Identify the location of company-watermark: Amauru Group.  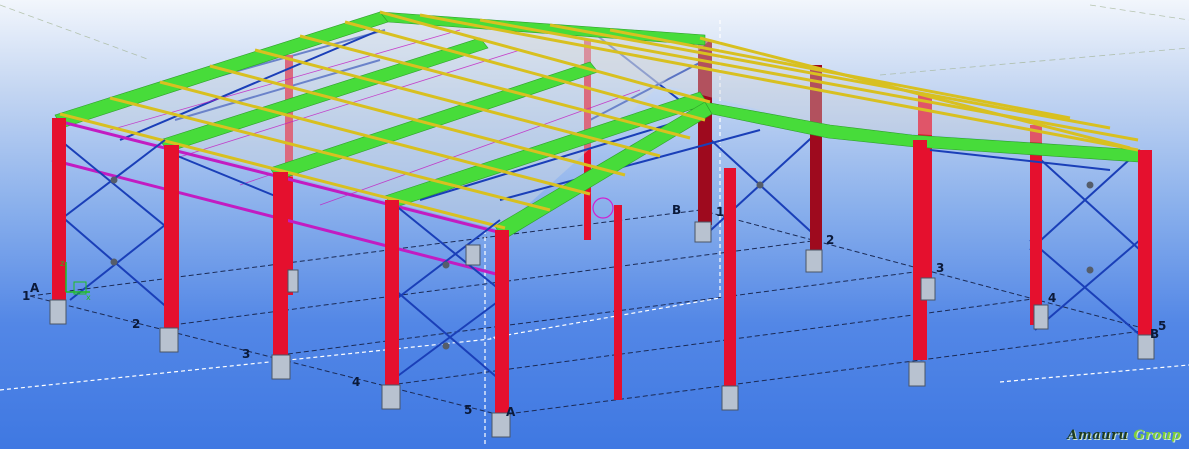
(1124, 435).